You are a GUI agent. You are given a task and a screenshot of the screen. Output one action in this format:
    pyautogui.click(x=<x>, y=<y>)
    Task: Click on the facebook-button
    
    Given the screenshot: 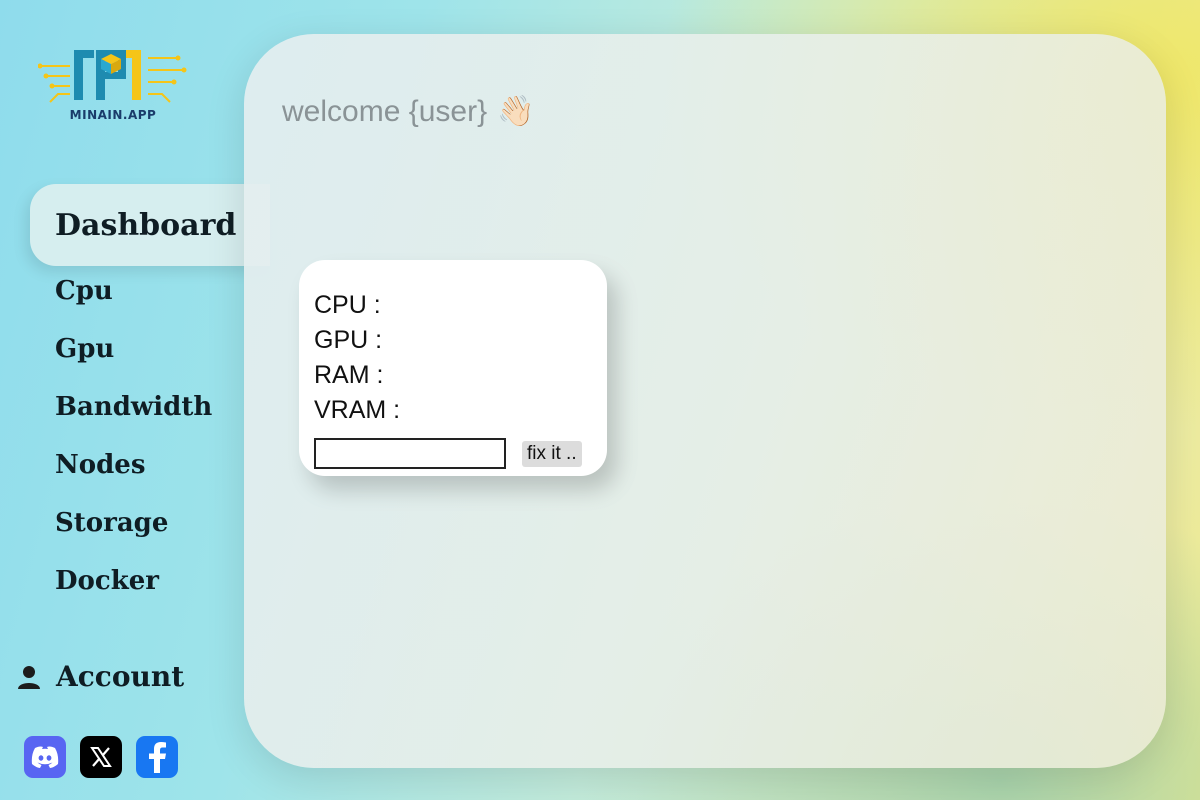 What is the action you would take?
    pyautogui.click(x=157, y=757)
    